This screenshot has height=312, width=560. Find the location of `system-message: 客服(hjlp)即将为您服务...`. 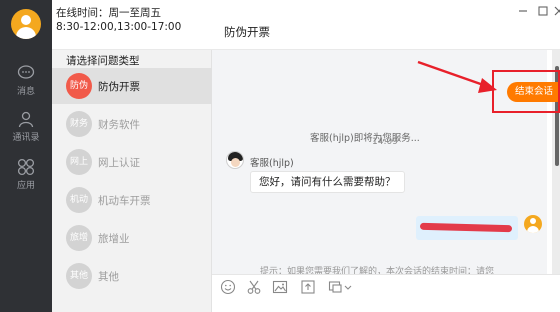

system-message: 客服(hjlp)即将为您服务... is located at coordinates (365, 138).